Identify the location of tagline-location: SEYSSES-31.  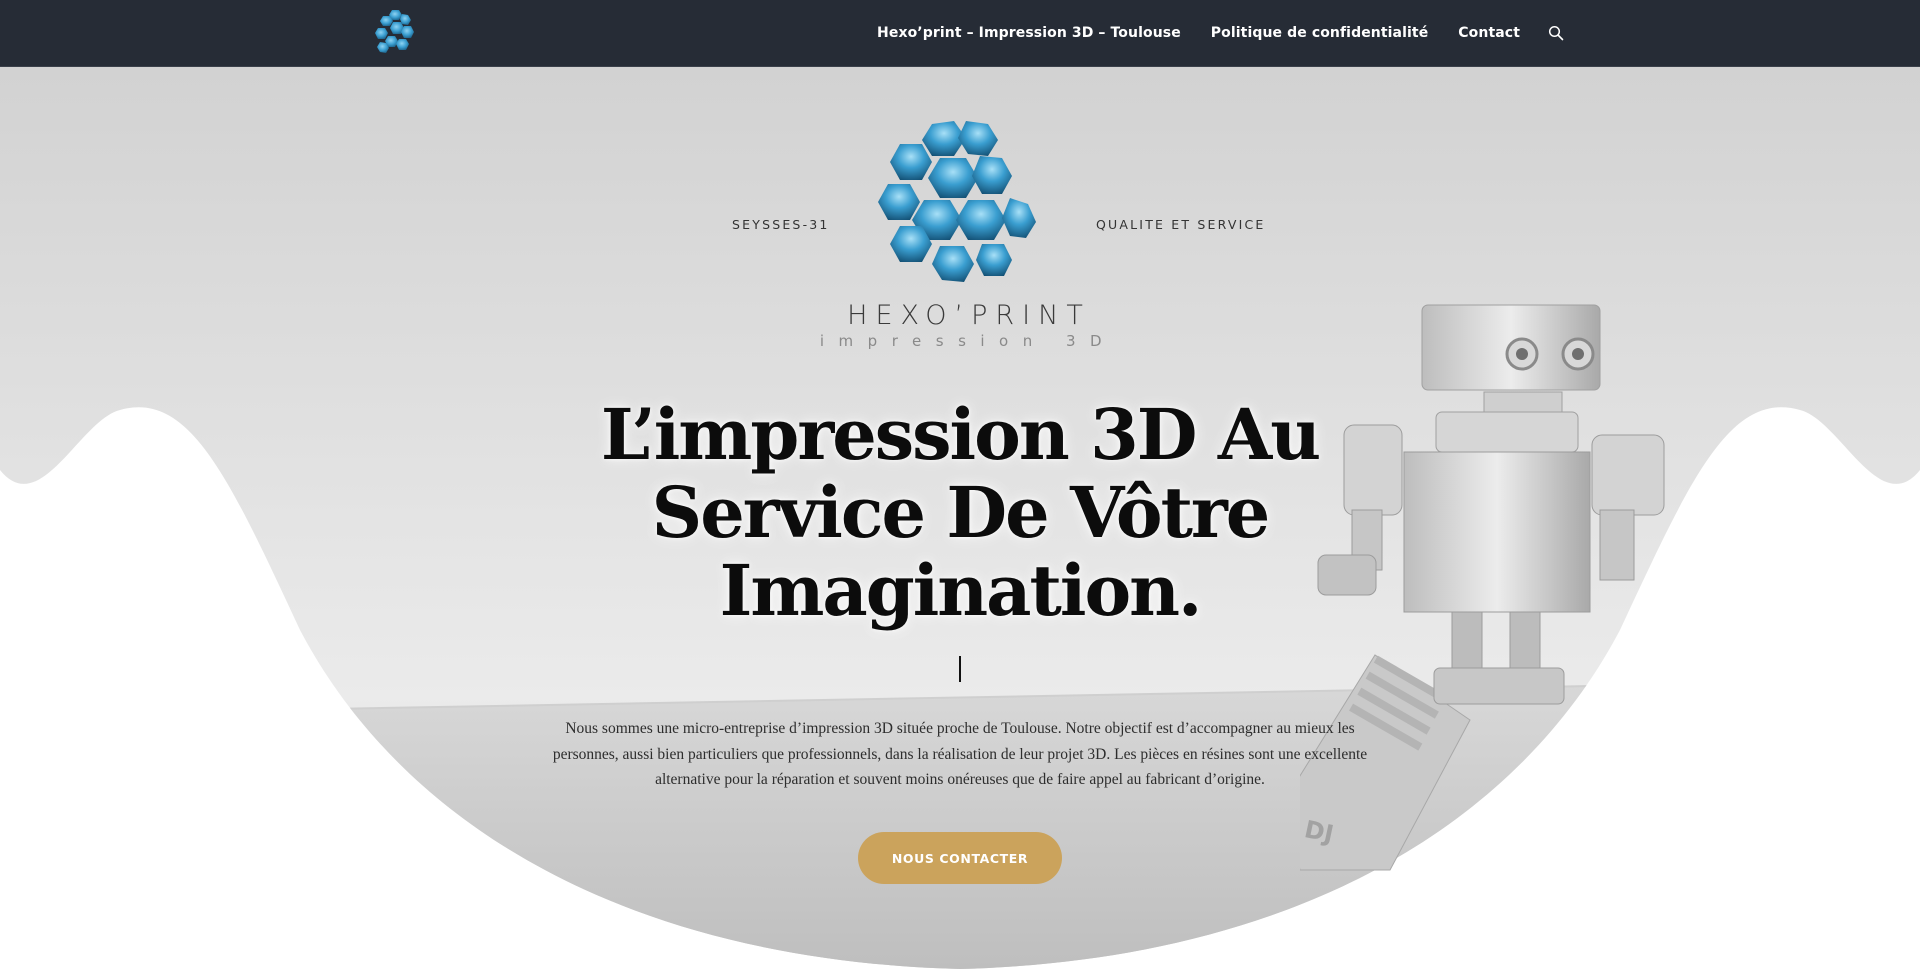
(781, 224).